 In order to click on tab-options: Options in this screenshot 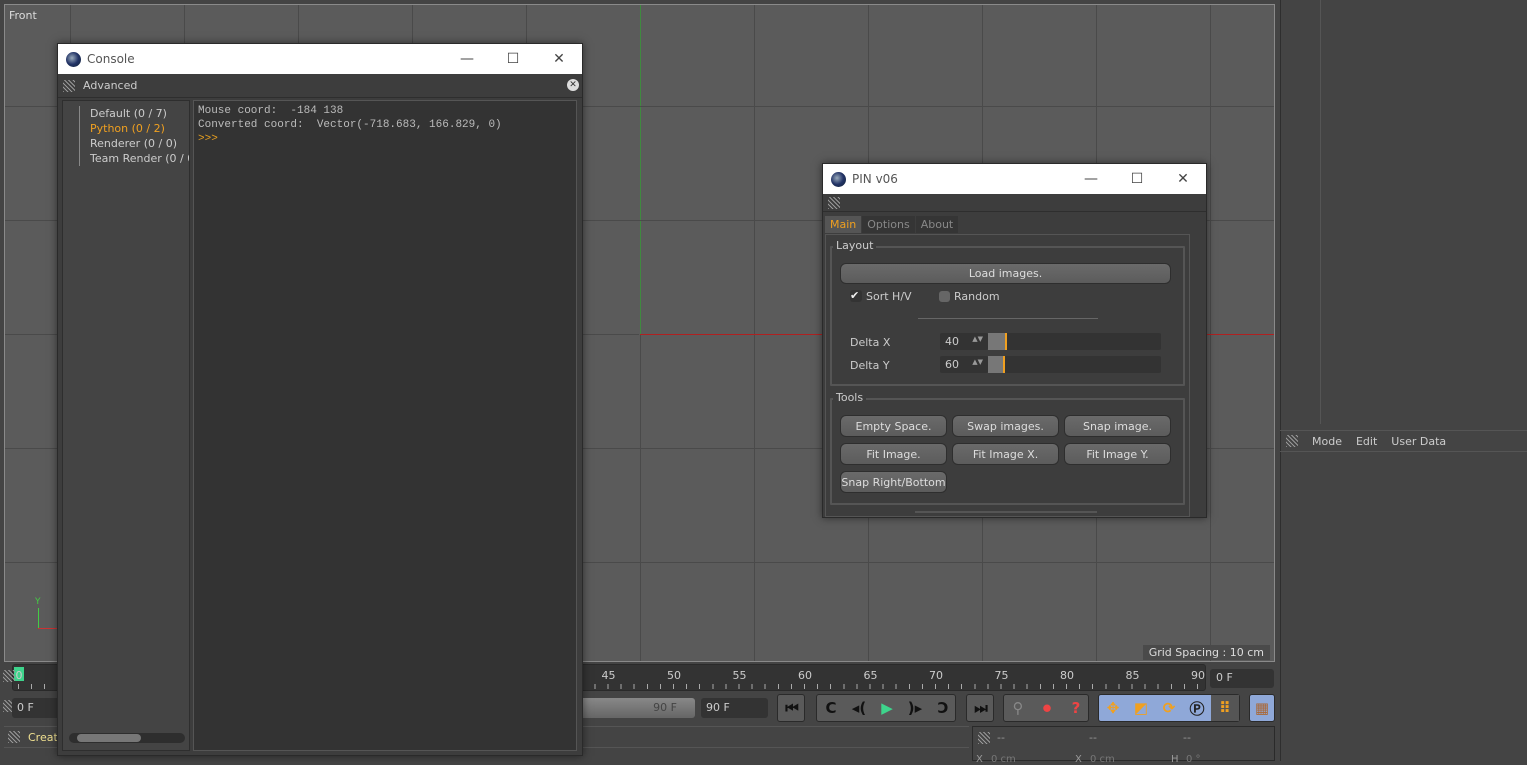, I will do `click(888, 224)`.